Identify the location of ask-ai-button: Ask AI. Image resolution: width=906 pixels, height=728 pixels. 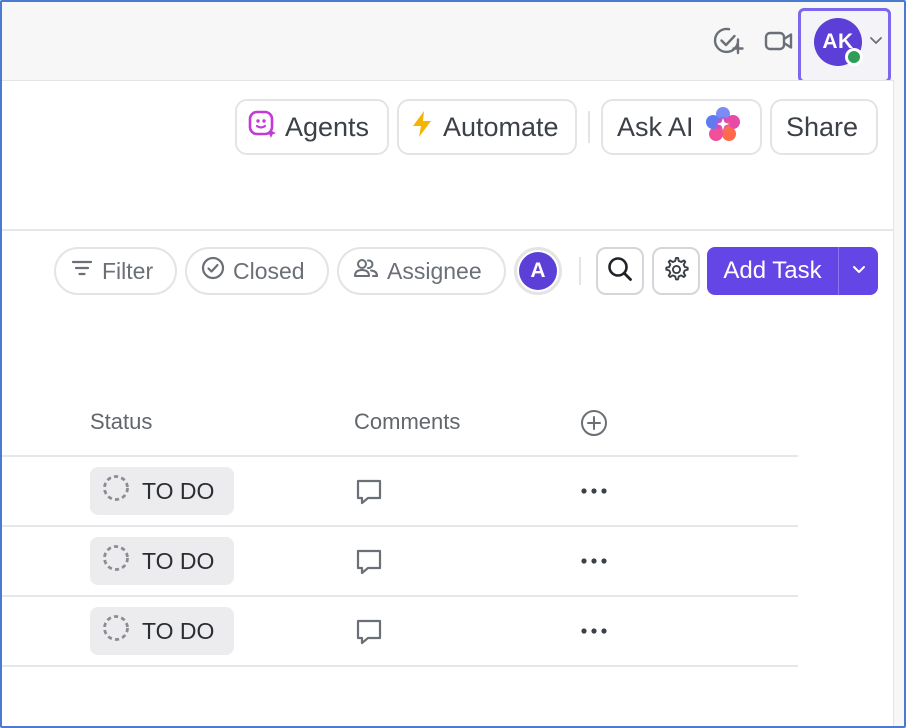
(681, 127).